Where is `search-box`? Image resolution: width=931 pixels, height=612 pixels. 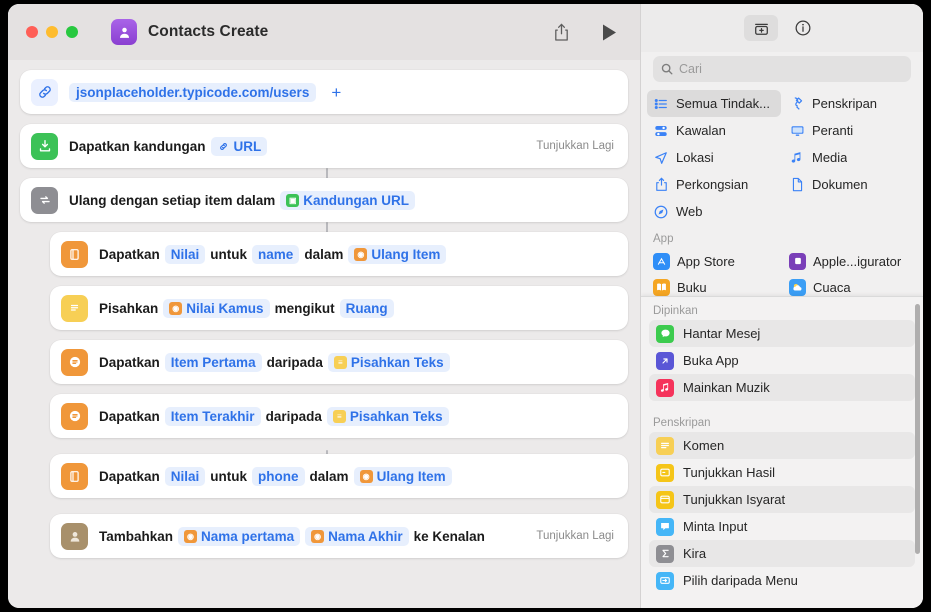
search-box is located at coordinates (782, 69).